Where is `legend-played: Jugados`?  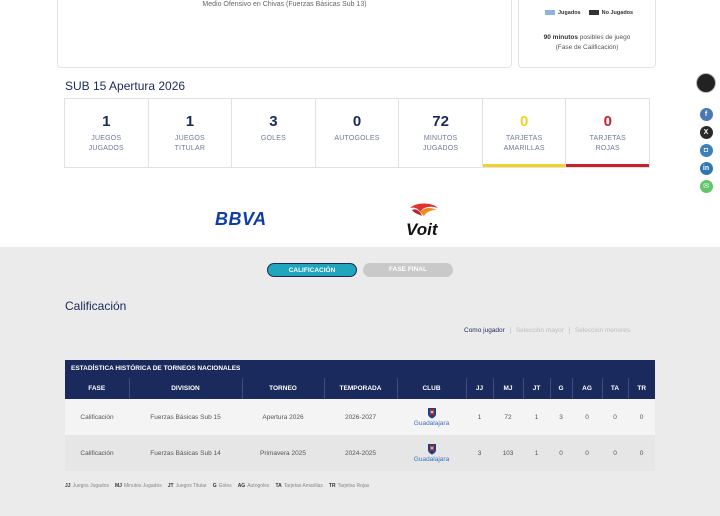
legend-played: Jugados is located at coordinates (563, 13).